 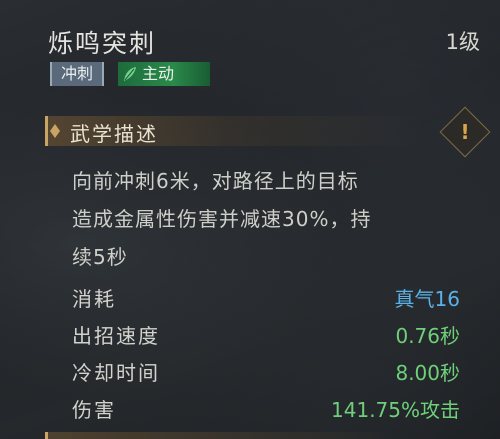 What do you see at coordinates (114, 134) in the screenshot?
I see `section-title: 武学描述` at bounding box center [114, 134].